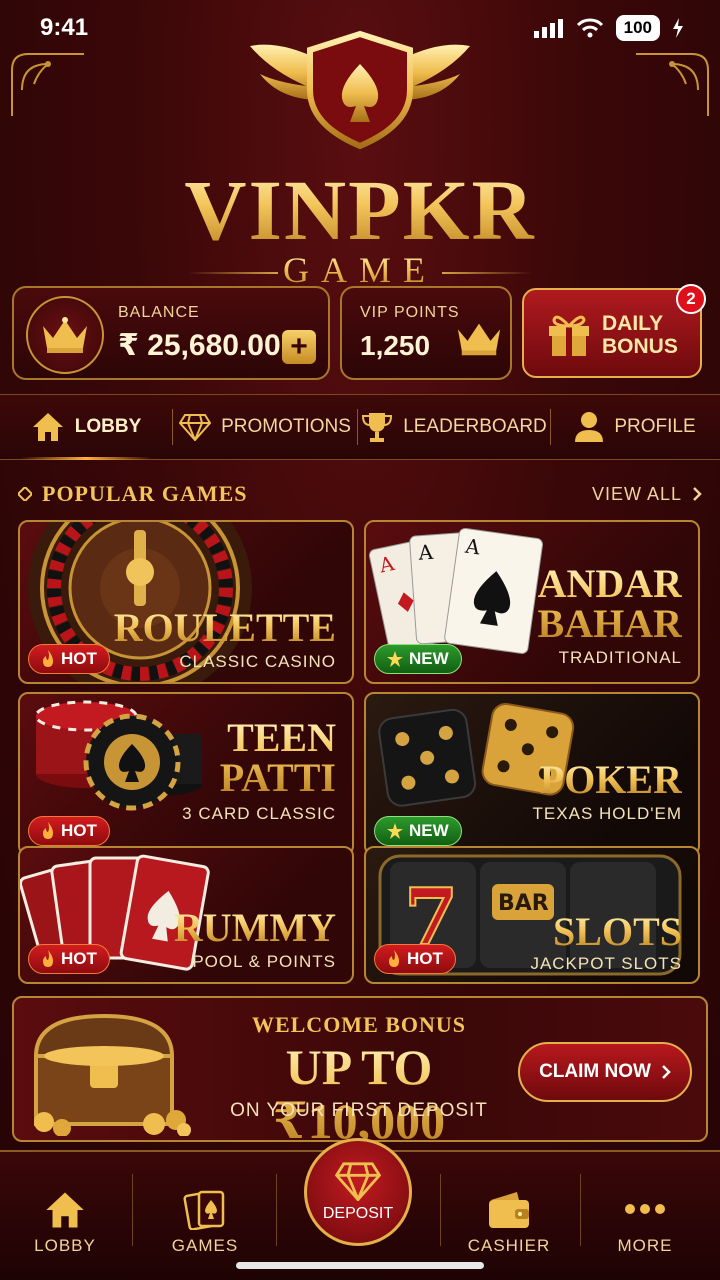  I want to click on tab-lobby: LOBBY, so click(86, 427).